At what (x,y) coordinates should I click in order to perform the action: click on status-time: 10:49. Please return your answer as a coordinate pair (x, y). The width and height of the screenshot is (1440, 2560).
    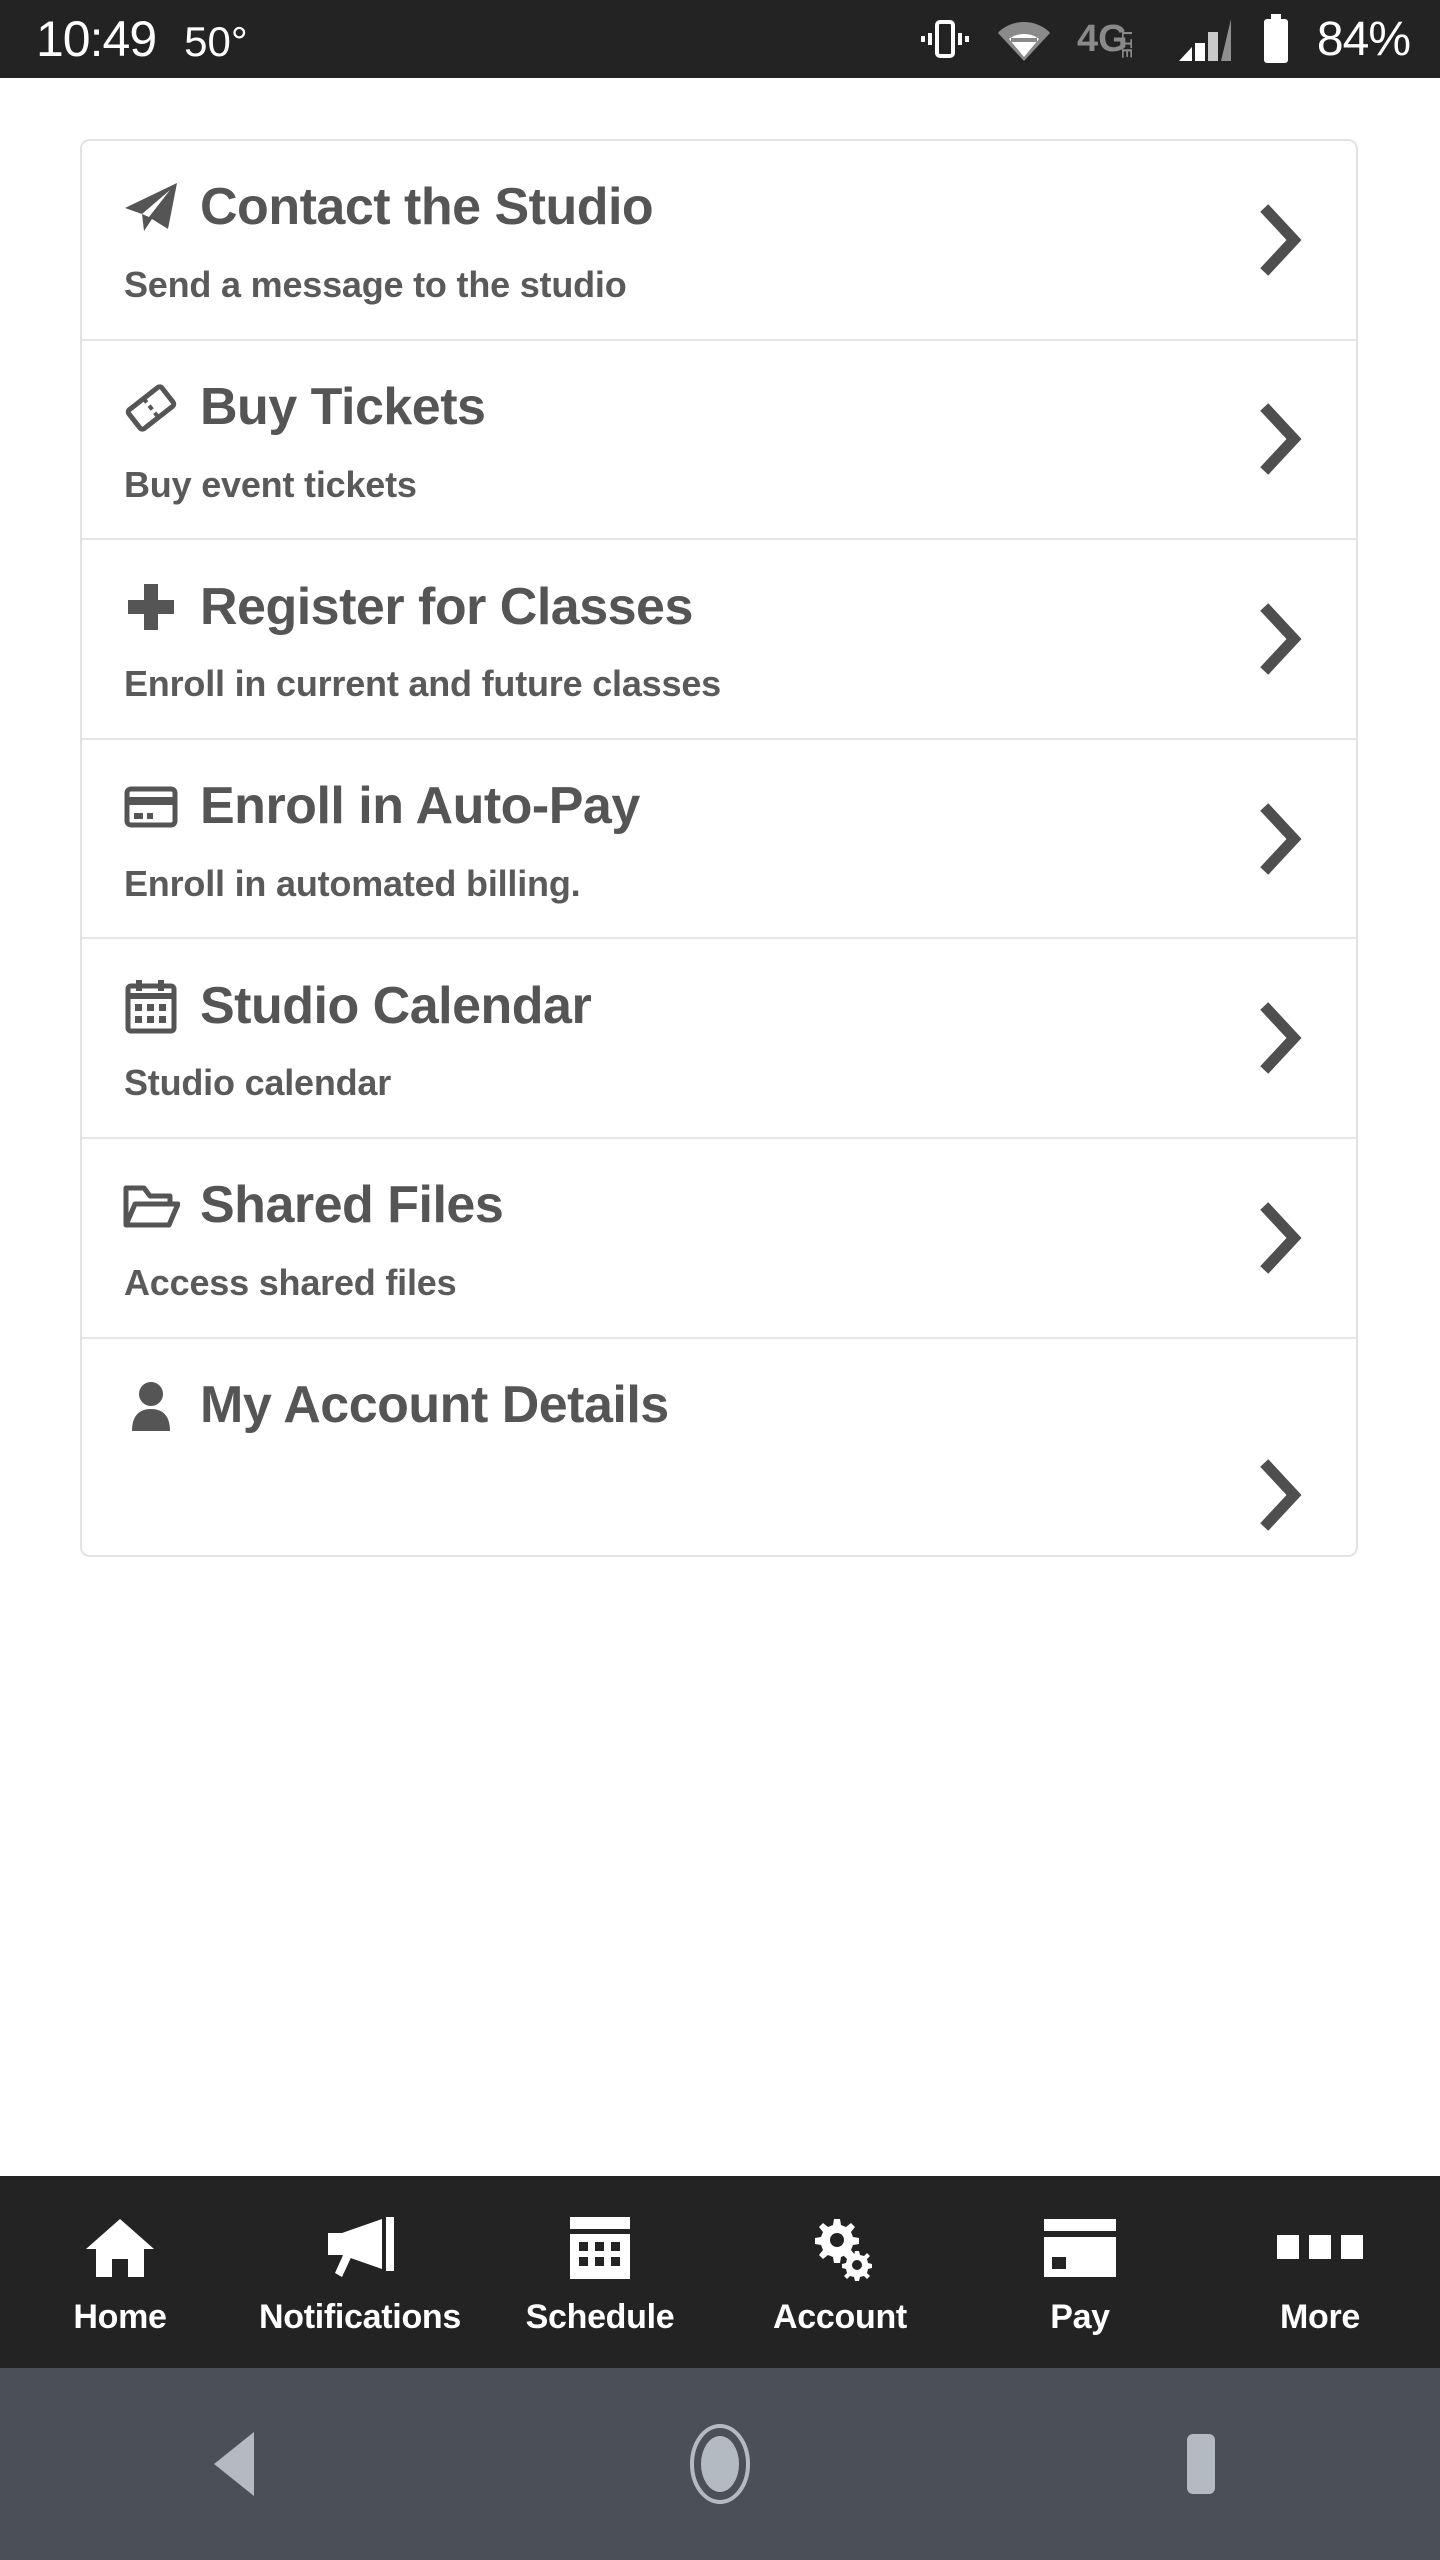
    Looking at the image, I should click on (96, 39).